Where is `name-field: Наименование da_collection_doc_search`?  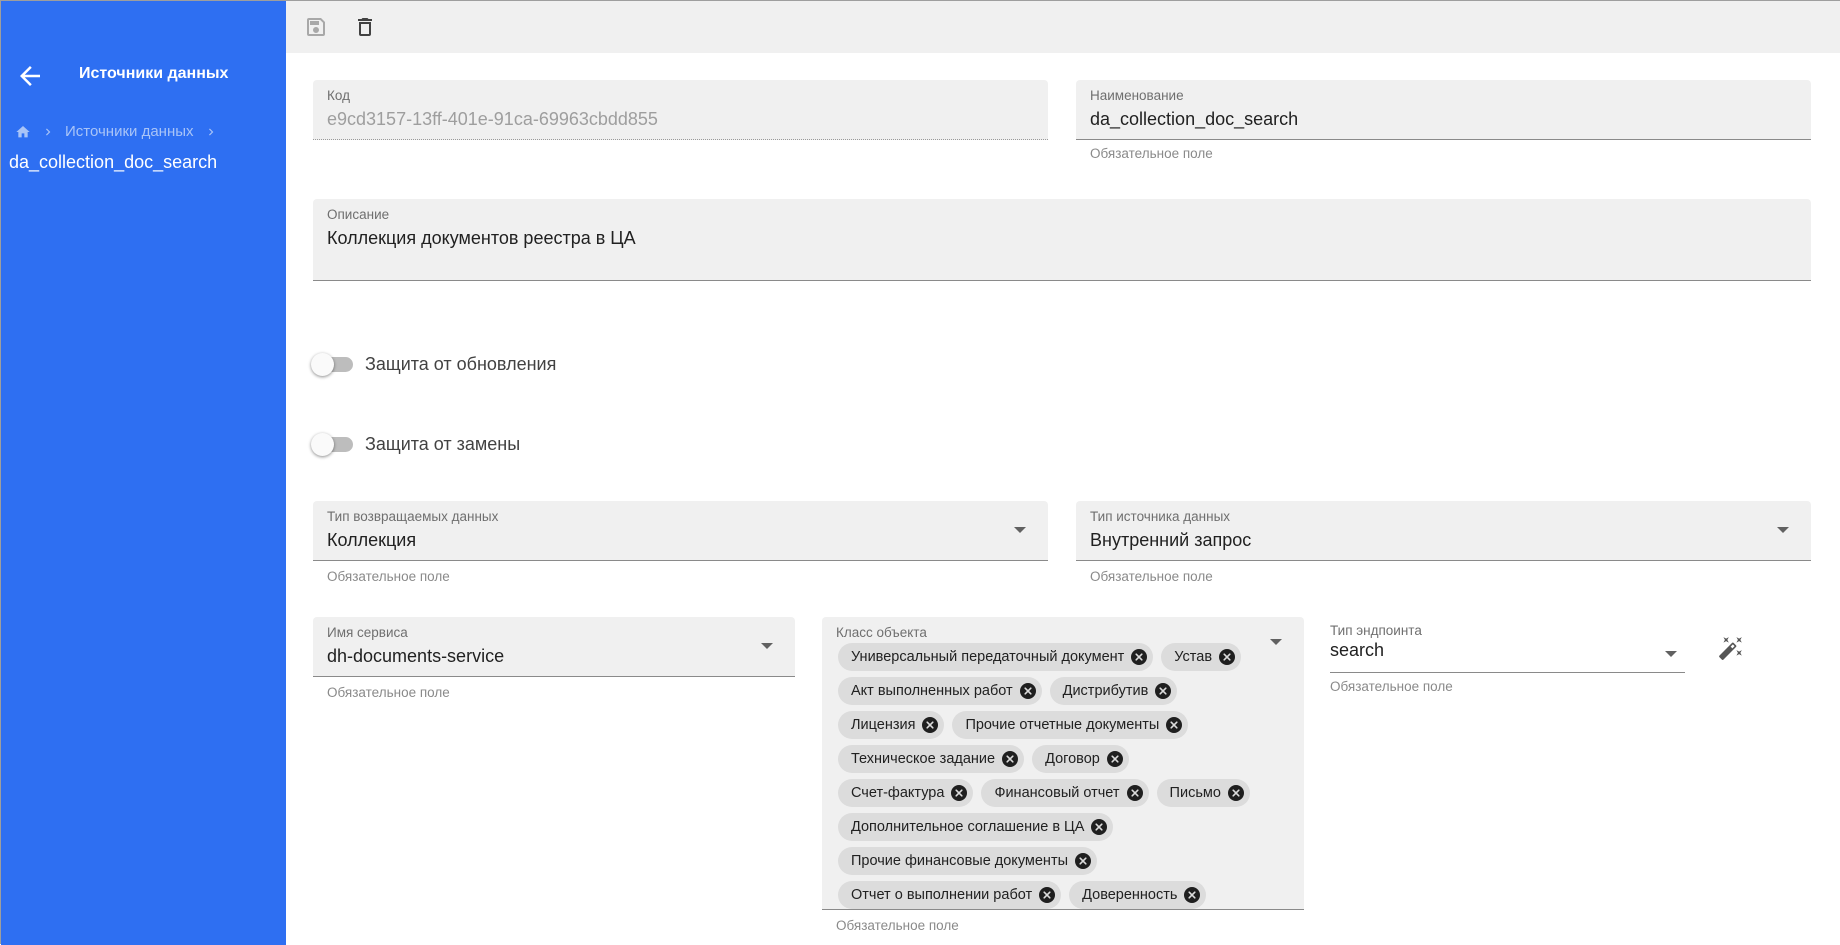 name-field: Наименование da_collection_doc_search is located at coordinates (1443, 110).